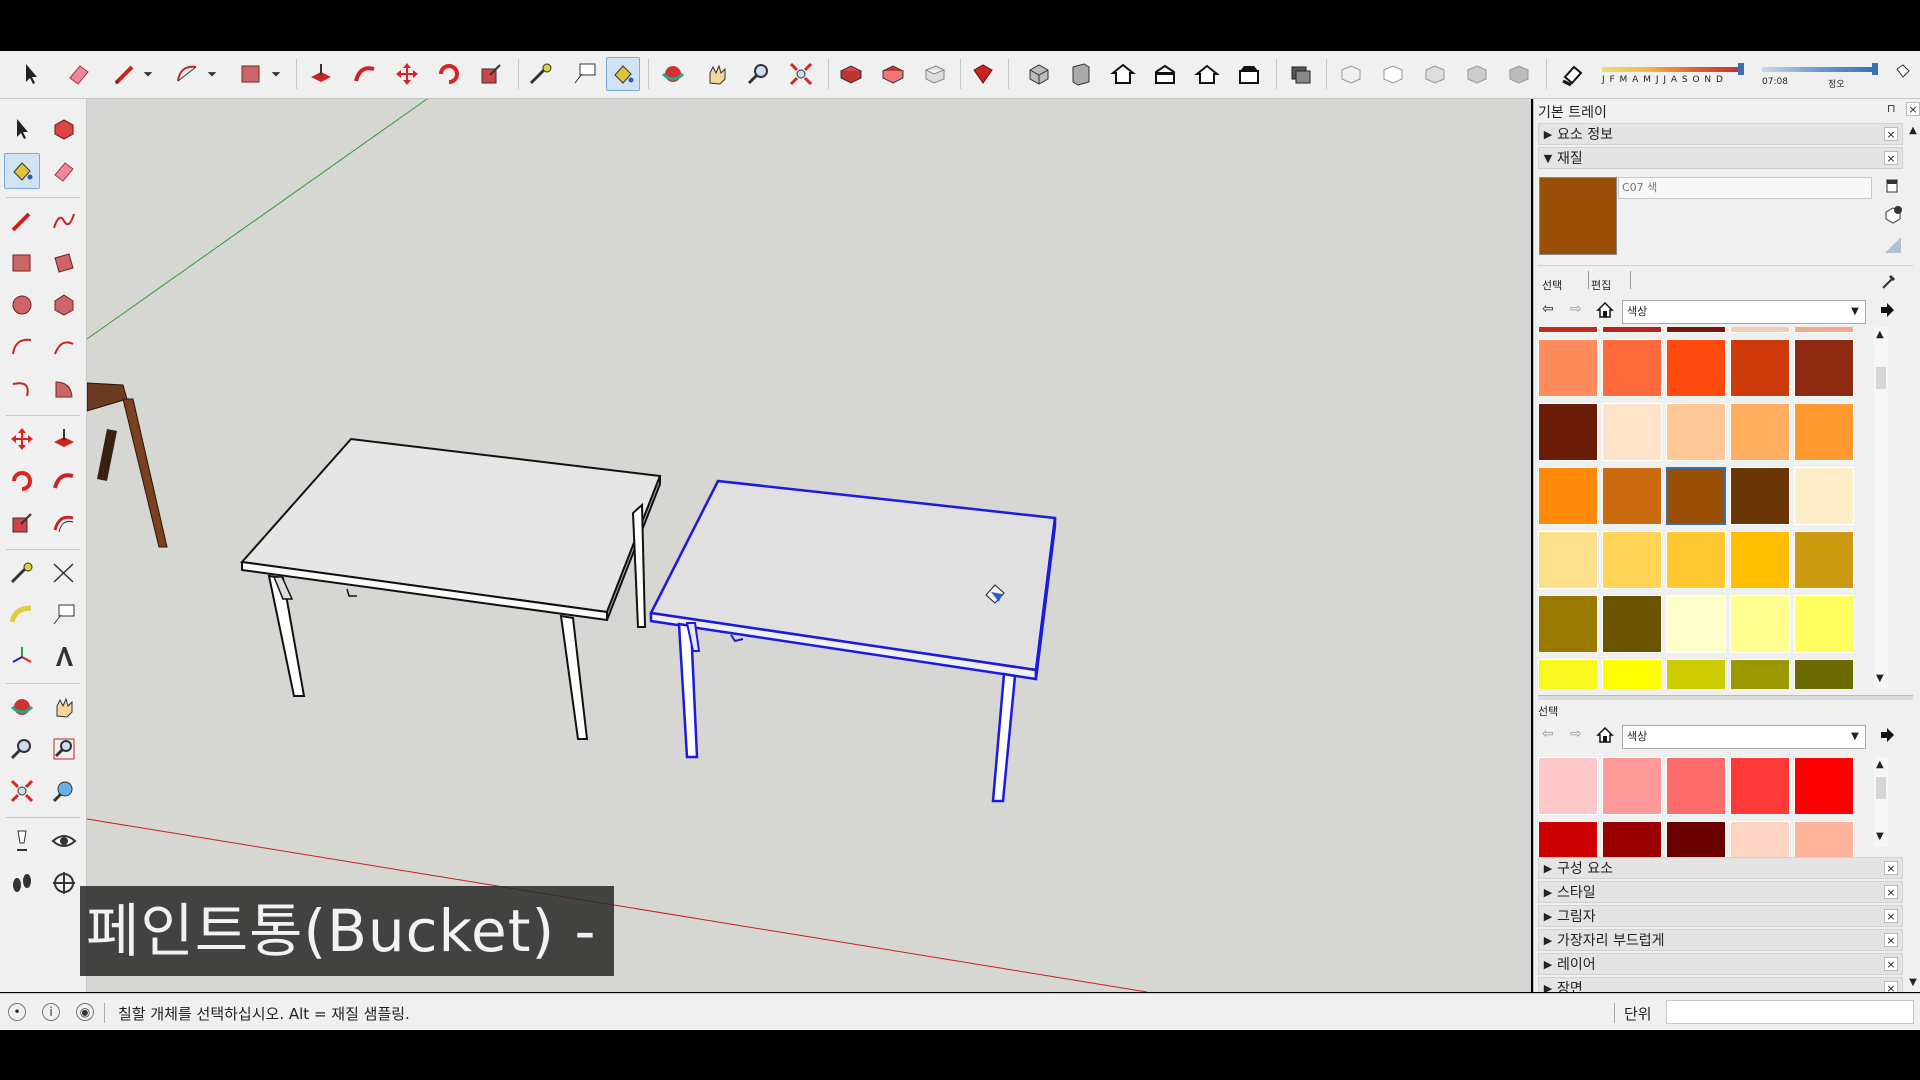  Describe the element at coordinates (321, 74) in the screenshot. I see `push-pull-tool-icon` at that location.